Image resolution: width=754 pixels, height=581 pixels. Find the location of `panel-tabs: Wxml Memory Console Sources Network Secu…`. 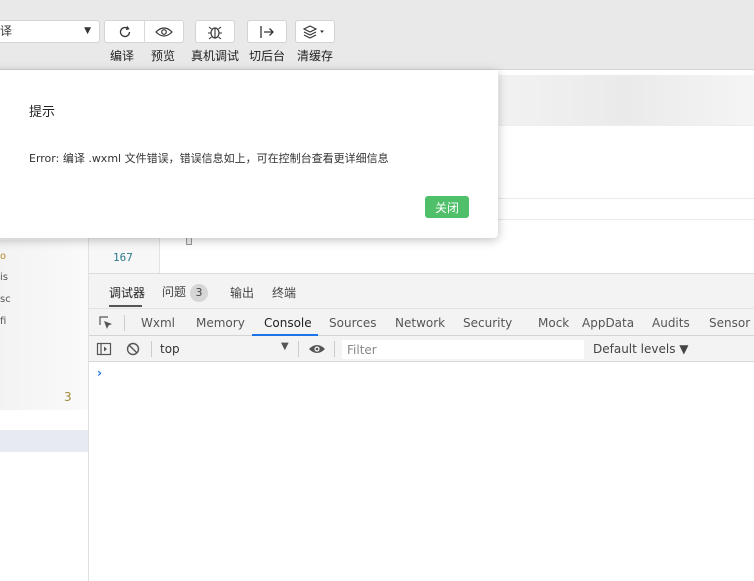

panel-tabs: Wxml Memory Console Sources Network Secu… is located at coordinates (421, 322).